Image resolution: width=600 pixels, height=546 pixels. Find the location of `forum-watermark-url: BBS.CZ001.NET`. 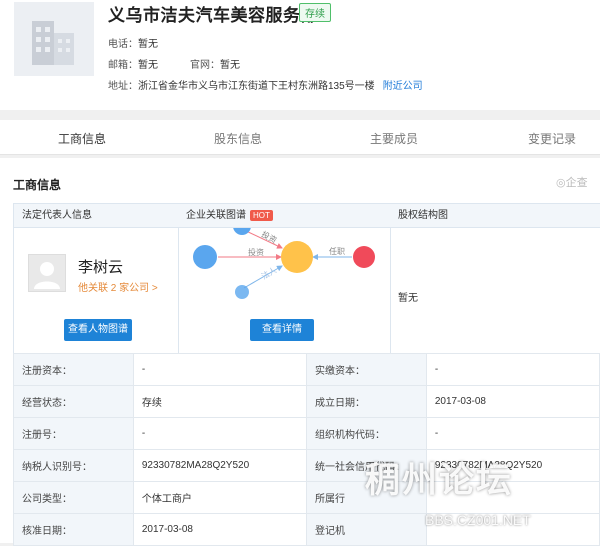

forum-watermark-url: BBS.CZ001.NET is located at coordinates (478, 520).